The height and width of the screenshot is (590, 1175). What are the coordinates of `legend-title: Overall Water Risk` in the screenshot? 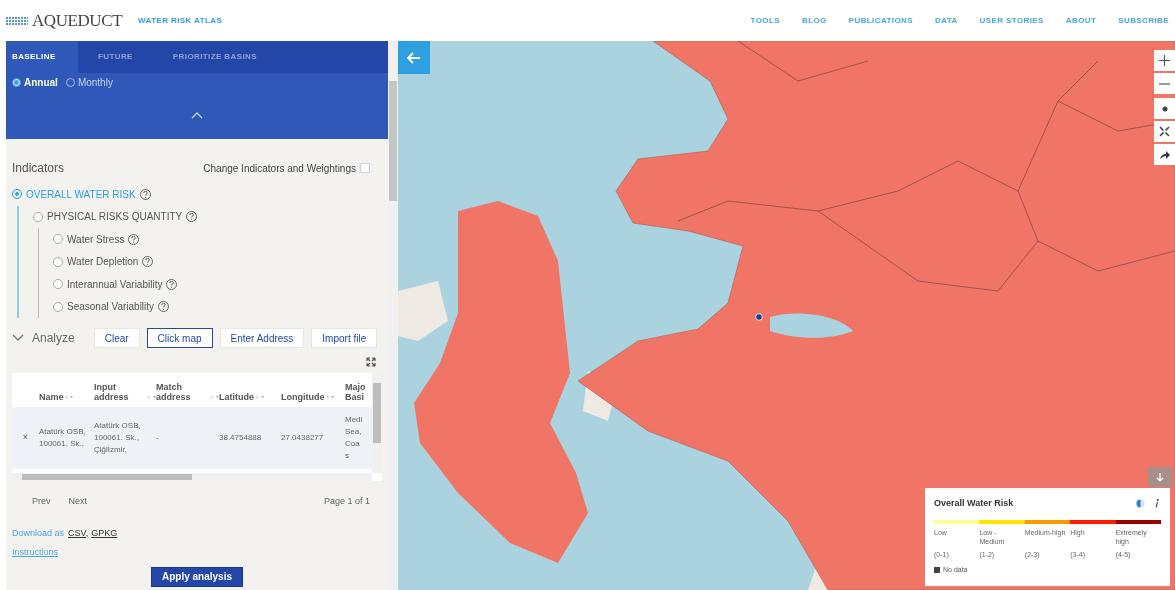 It's located at (974, 503).